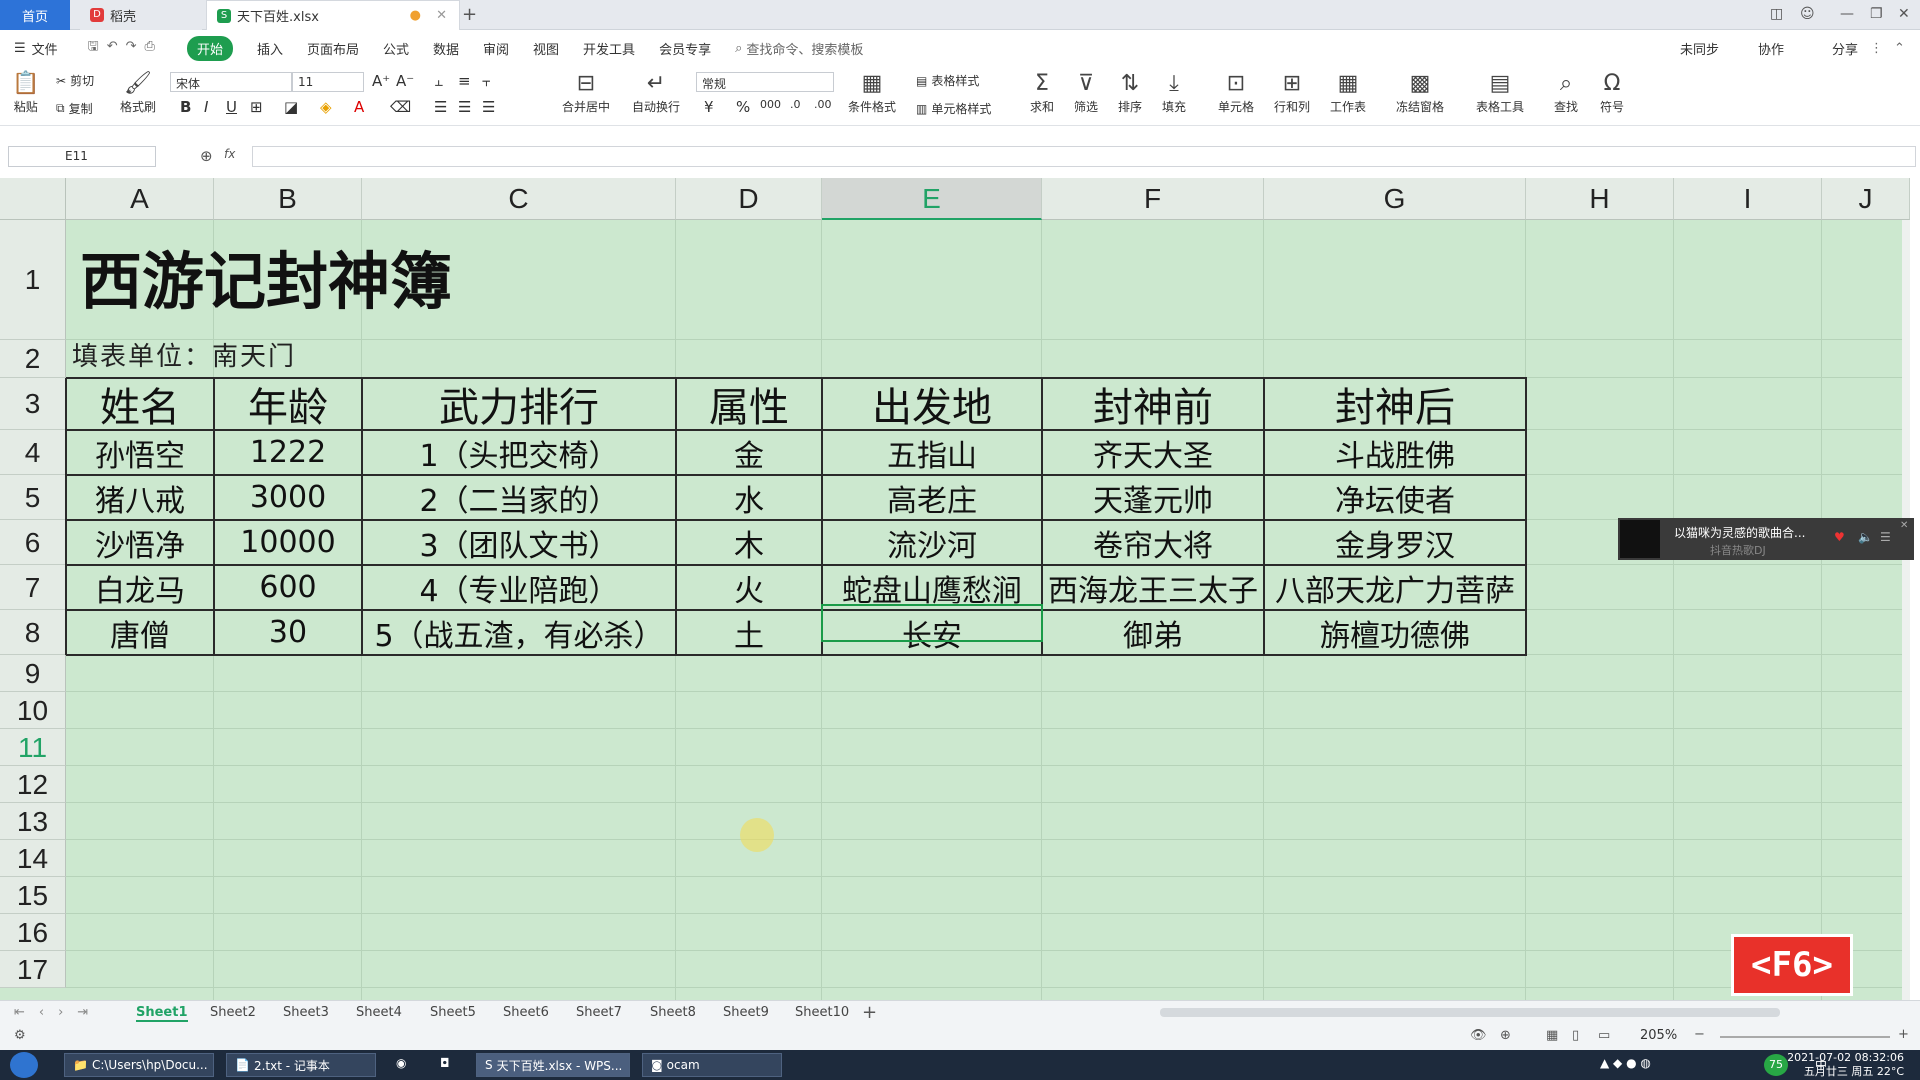 The height and width of the screenshot is (1080, 1920). Describe the element at coordinates (1153, 404) in the screenshot. I see `cell-F3: 封神前` at that location.